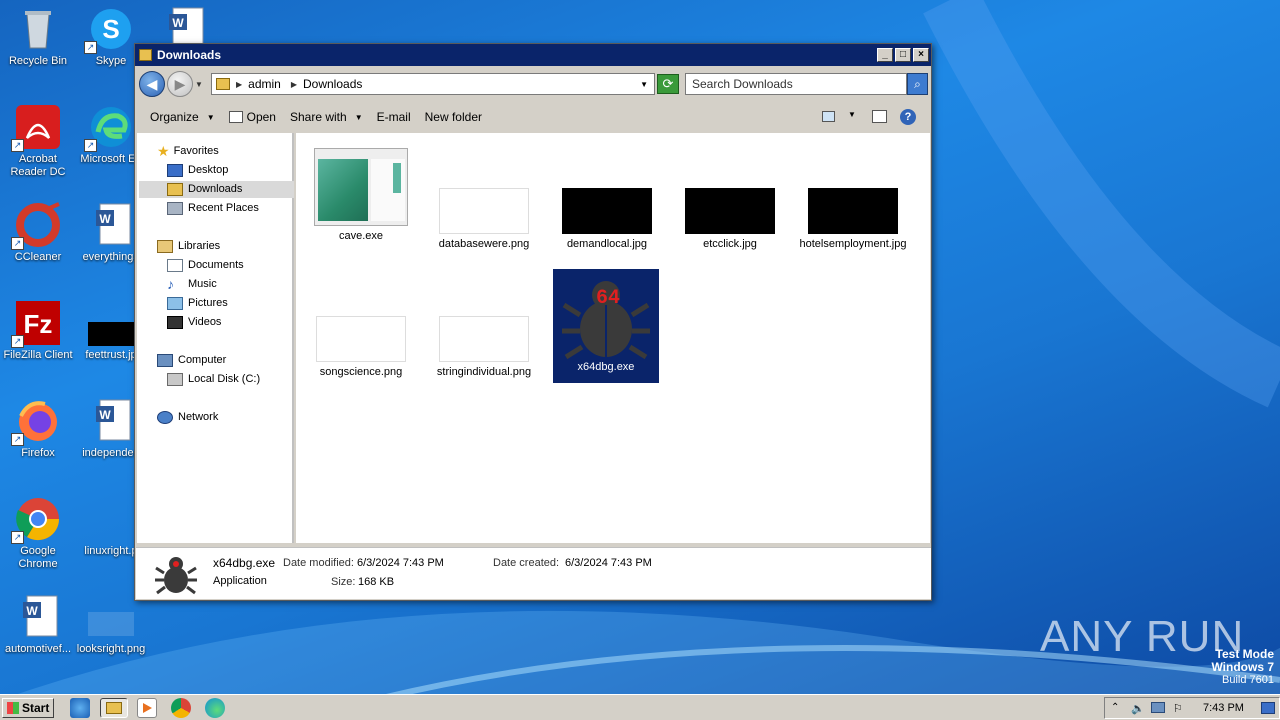 This screenshot has width=1280, height=720. Describe the element at coordinates (908, 117) in the screenshot. I see `help-icon: ?` at that location.